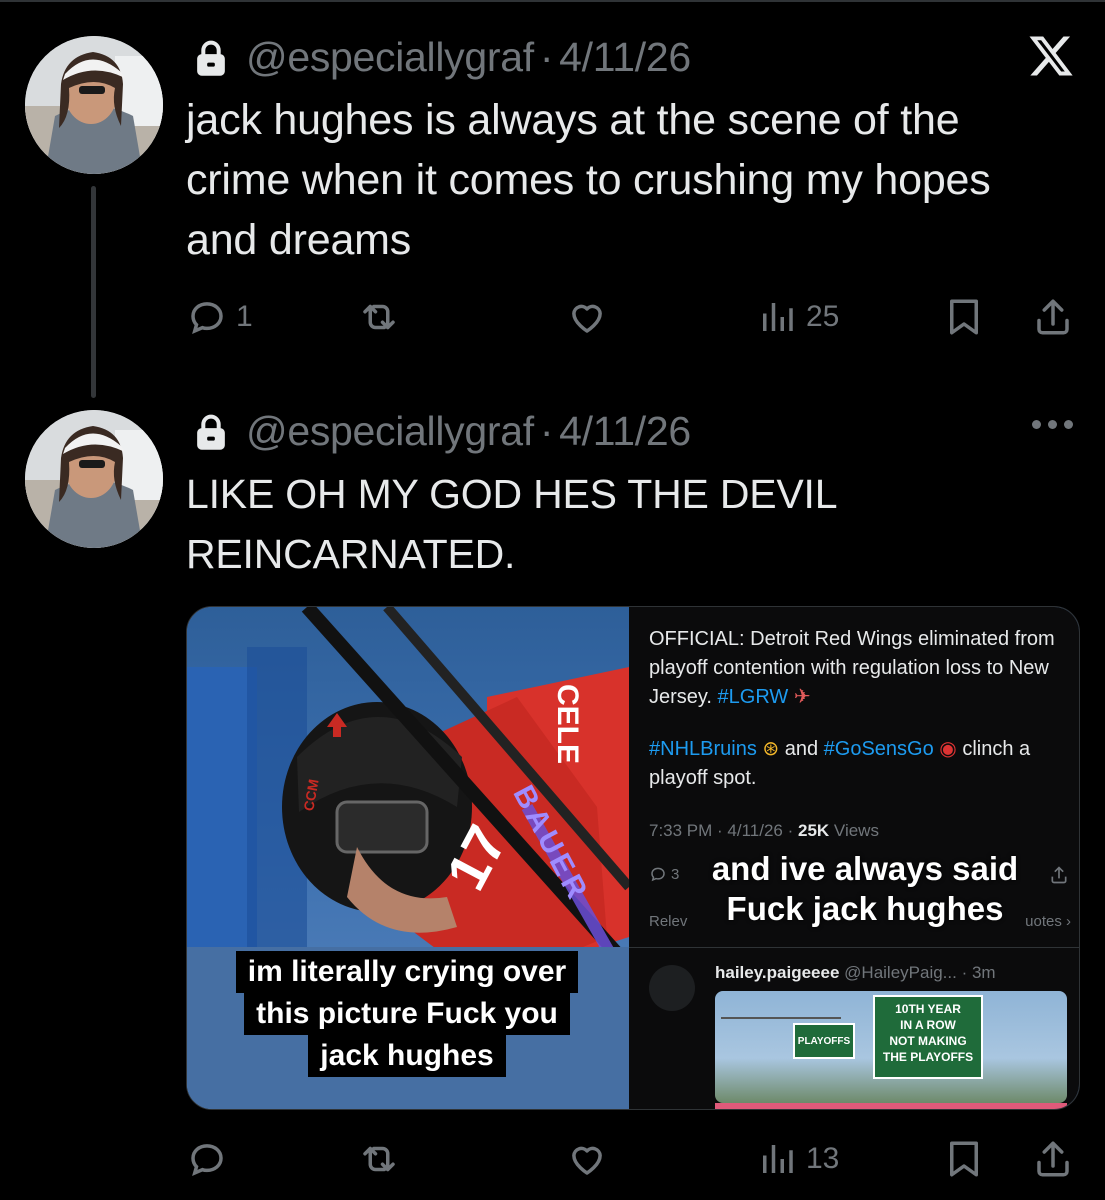 This screenshot has height=1200, width=1105. What do you see at coordinates (1052, 424) in the screenshot?
I see `more-icon` at bounding box center [1052, 424].